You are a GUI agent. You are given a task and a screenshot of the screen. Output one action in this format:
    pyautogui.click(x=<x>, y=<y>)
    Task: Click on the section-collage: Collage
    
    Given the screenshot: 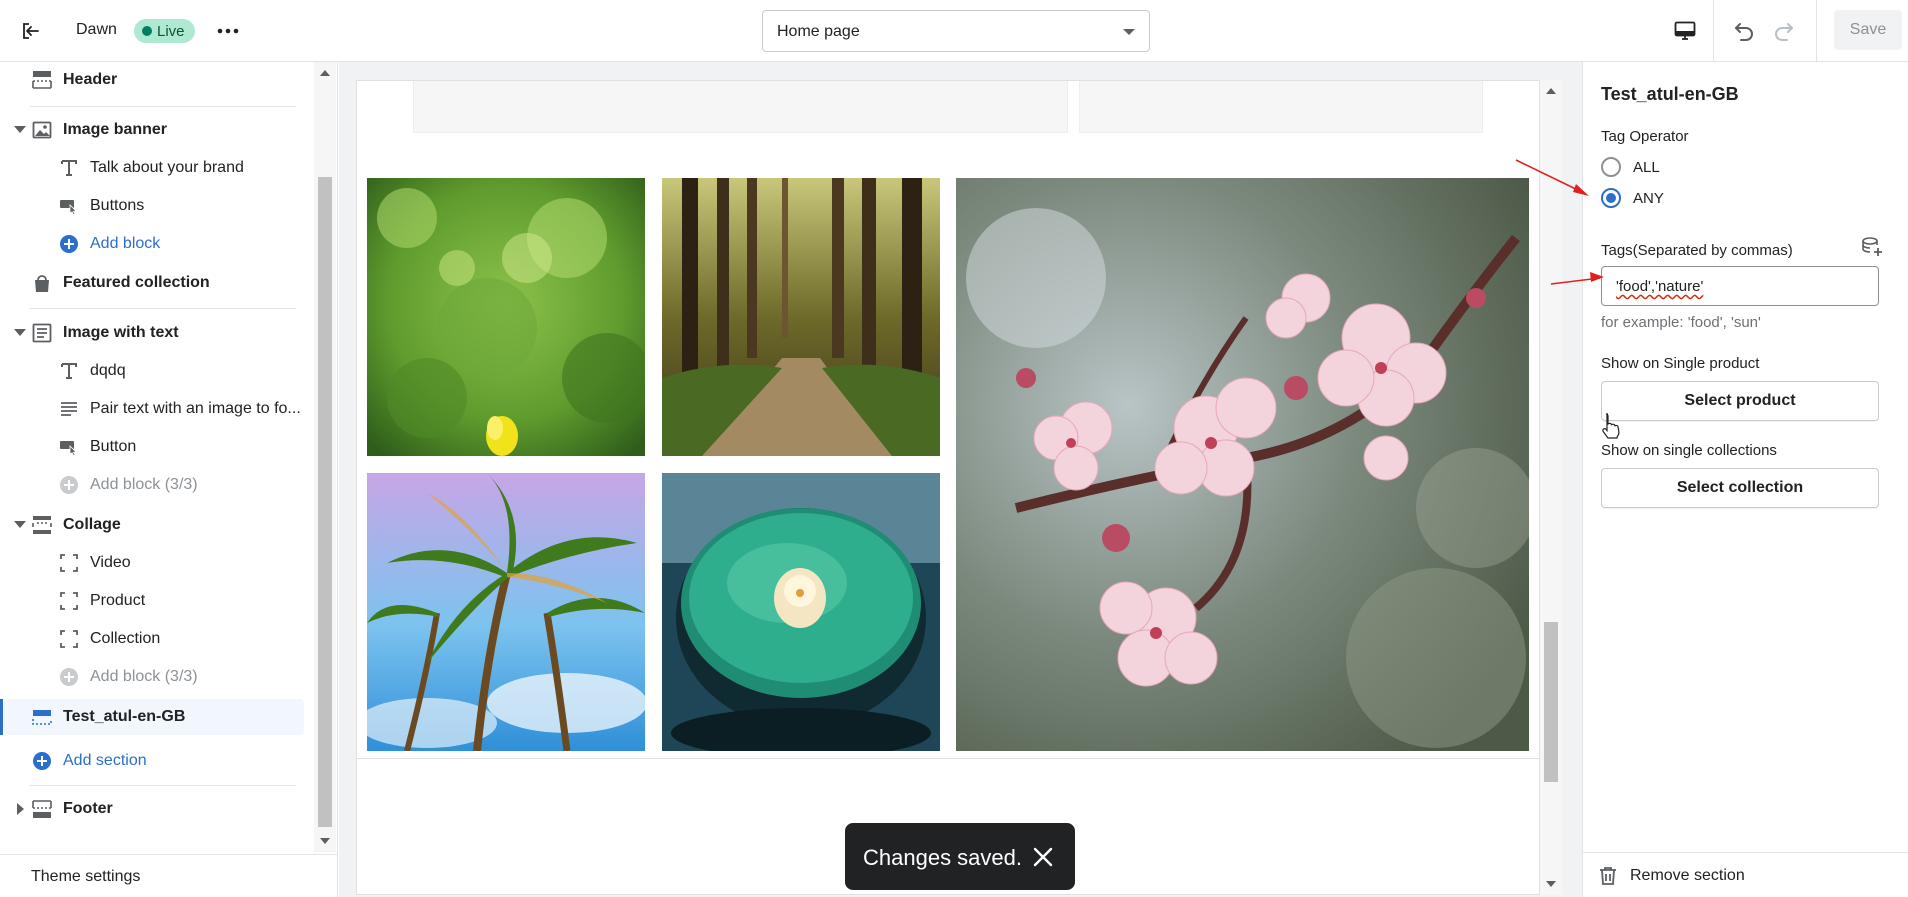 What is the action you would take?
    pyautogui.click(x=152, y=525)
    